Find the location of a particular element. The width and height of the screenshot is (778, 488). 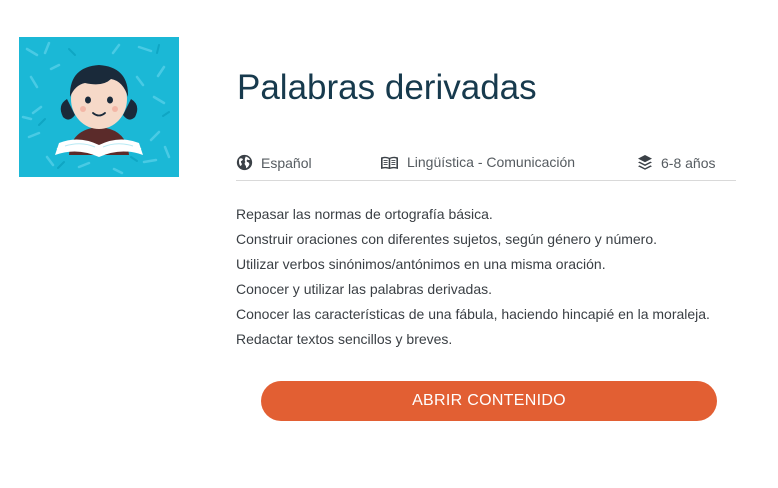

globe-icon is located at coordinates (244, 162).